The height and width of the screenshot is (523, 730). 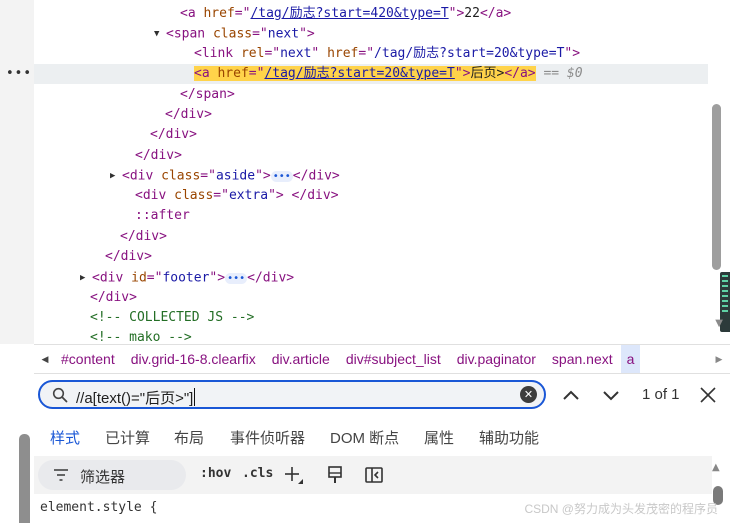 What do you see at coordinates (371, 278) in the screenshot?
I see `tree-node: ▶ <div id="footer"> ••• </div>` at bounding box center [371, 278].